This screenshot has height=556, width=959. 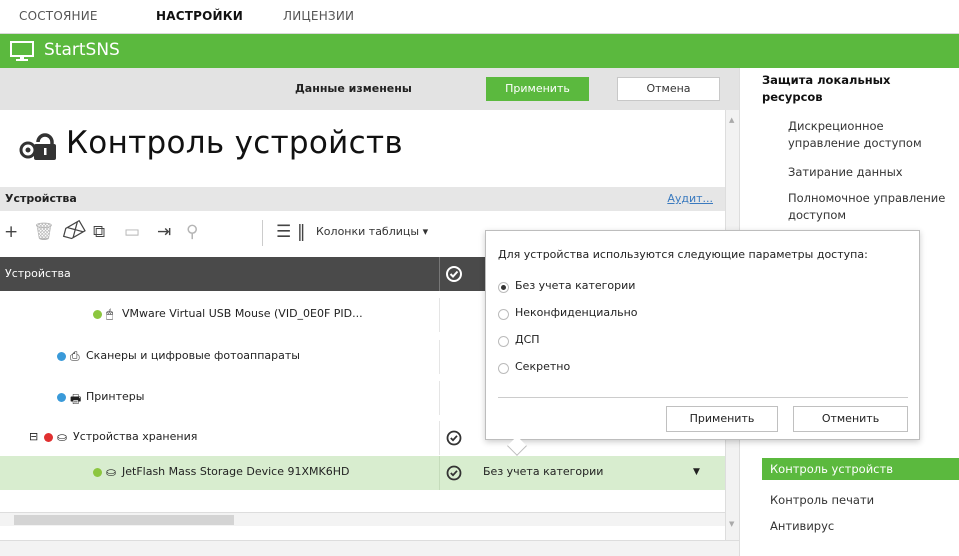 What do you see at coordinates (301, 232) in the screenshot?
I see `columns-icon: ‖` at bounding box center [301, 232].